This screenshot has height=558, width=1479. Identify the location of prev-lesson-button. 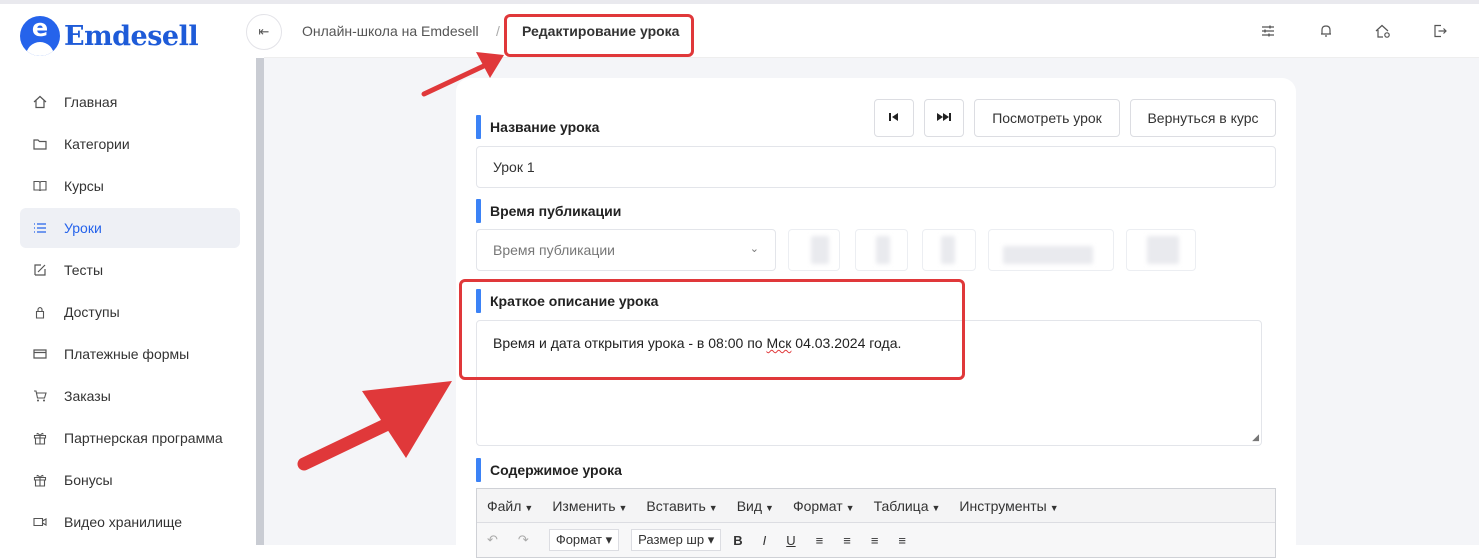
(894, 118).